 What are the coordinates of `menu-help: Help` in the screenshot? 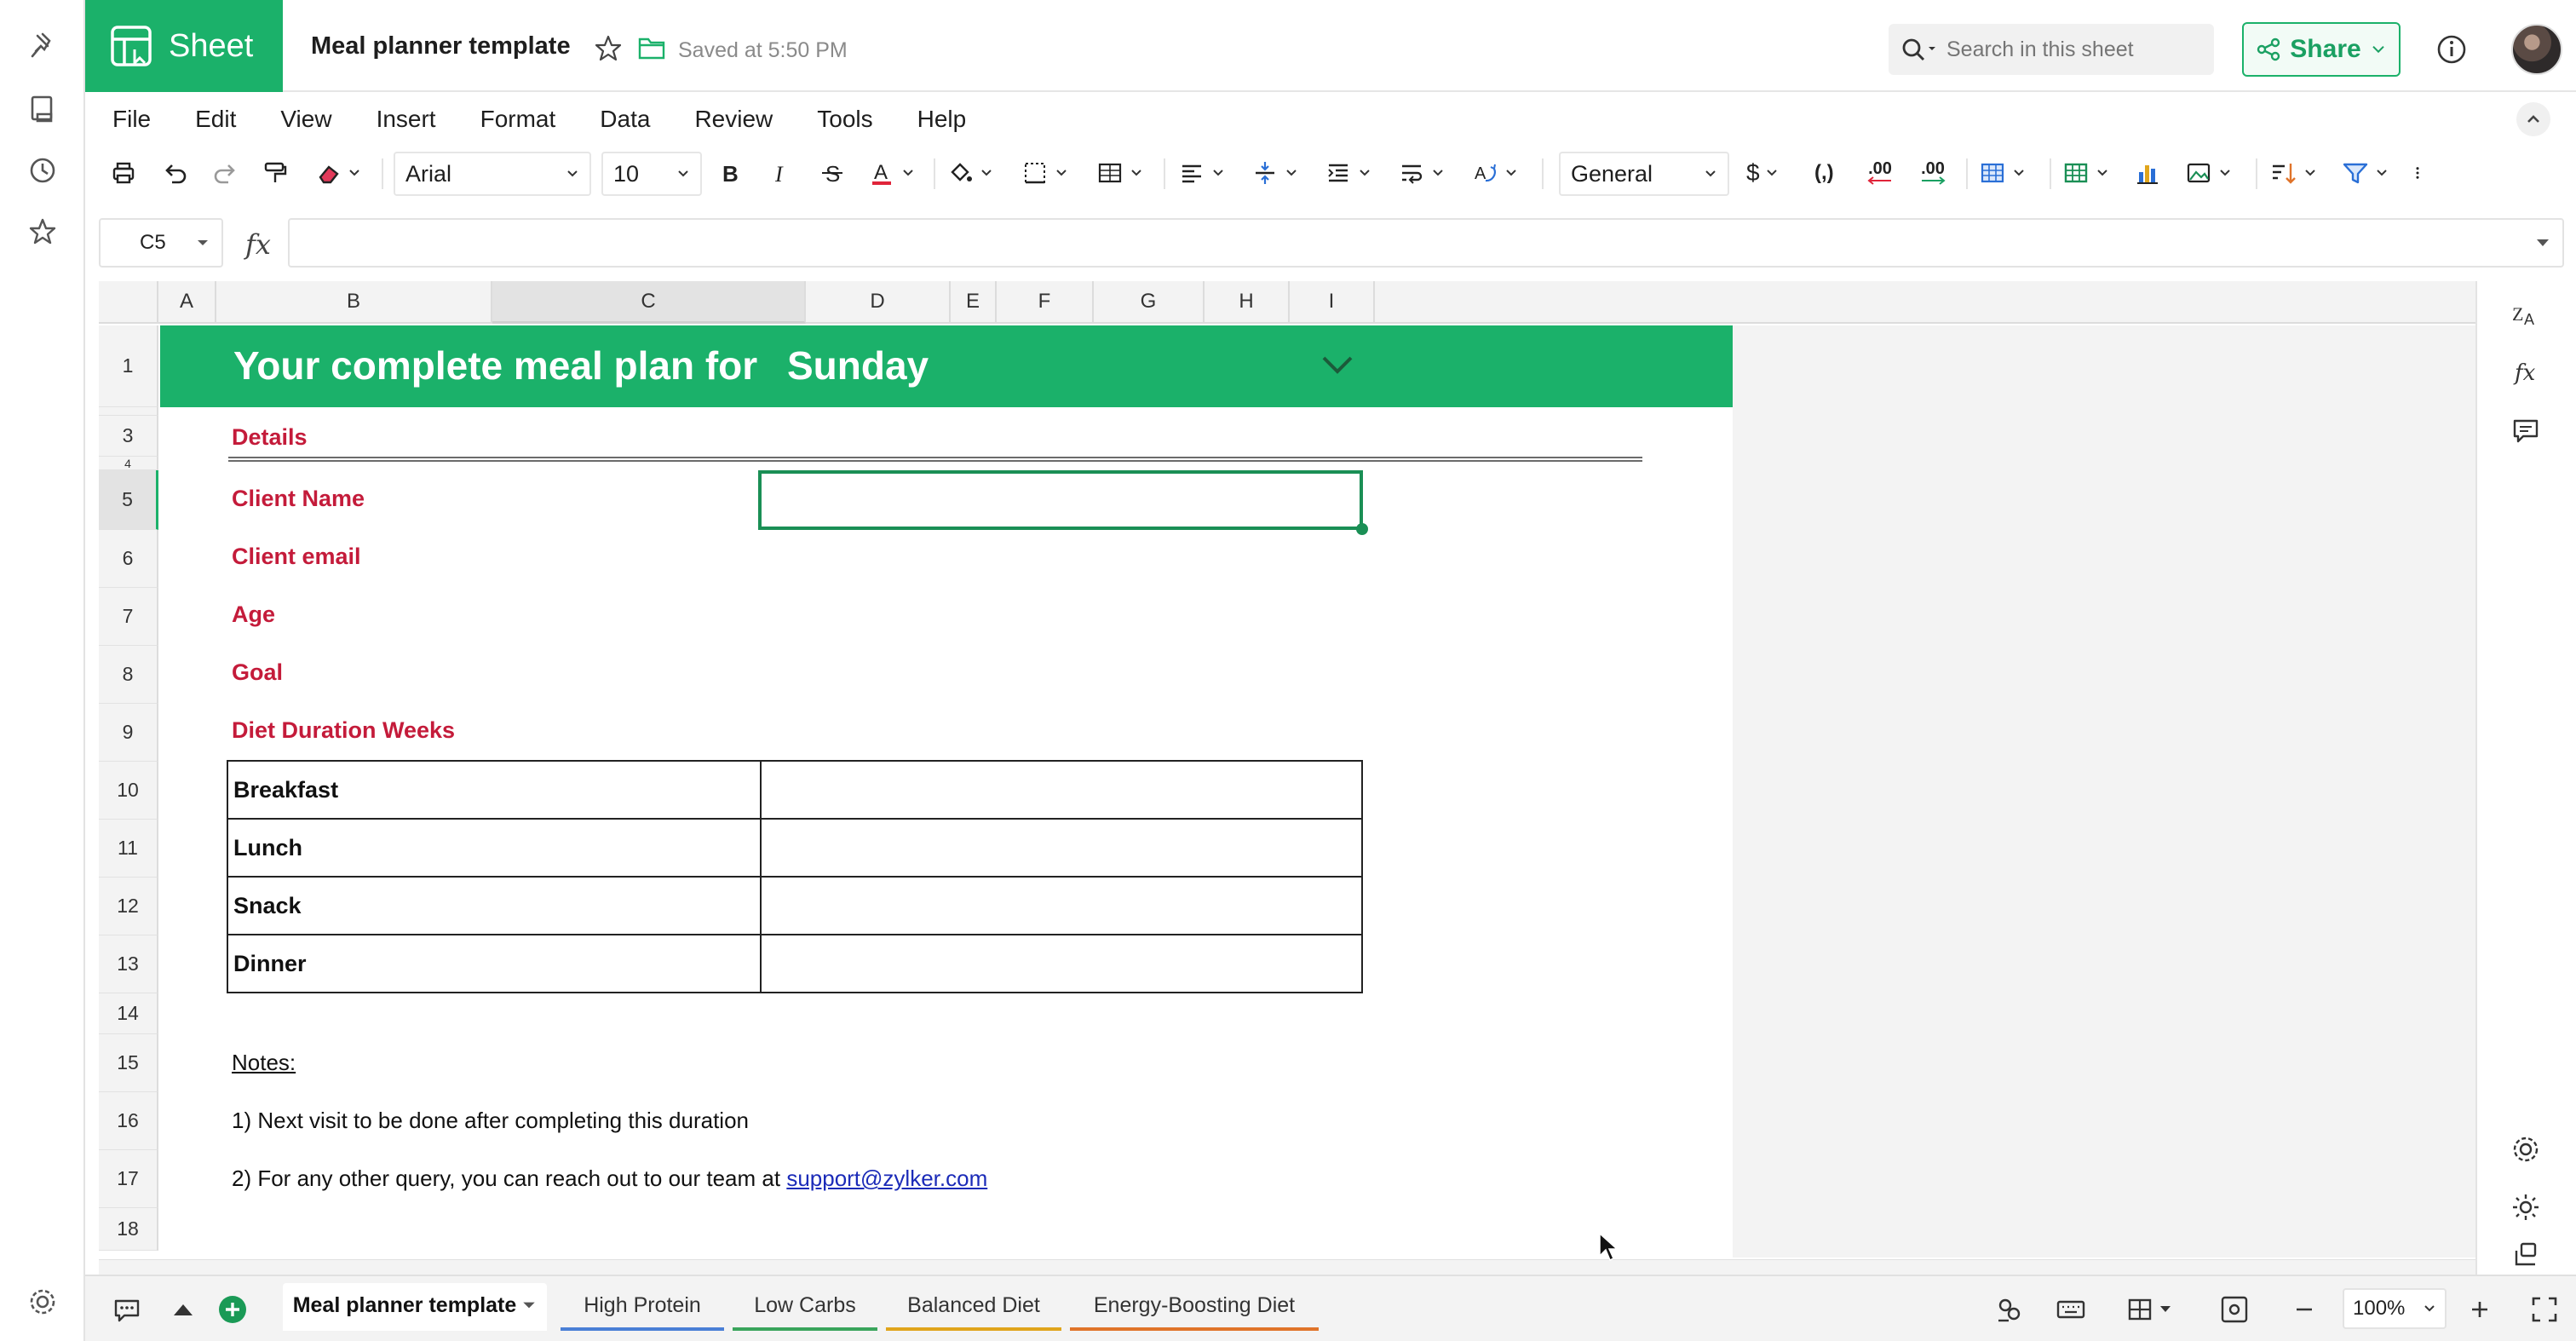 It's located at (942, 120).